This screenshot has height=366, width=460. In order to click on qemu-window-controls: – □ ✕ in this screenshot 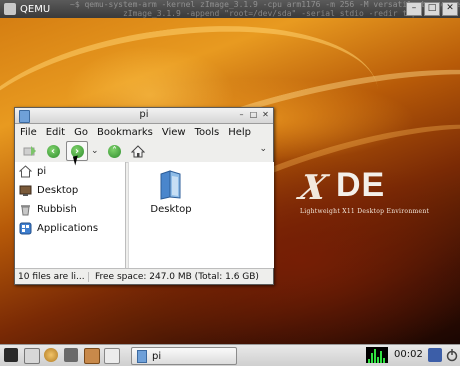, I will do `click(432, 9)`.